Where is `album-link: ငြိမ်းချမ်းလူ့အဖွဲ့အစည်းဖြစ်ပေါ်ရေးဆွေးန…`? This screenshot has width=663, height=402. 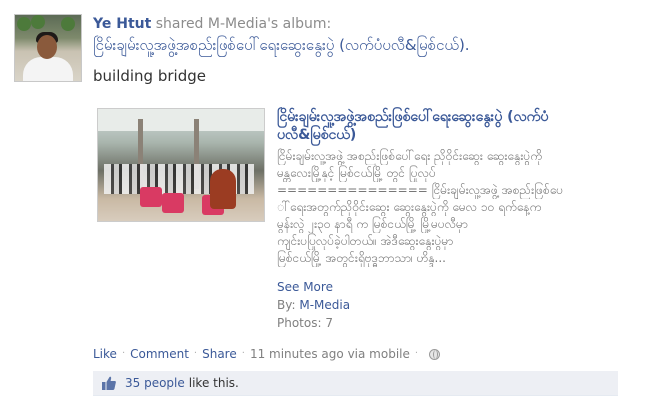
album-link: ငြိမ်းချမ်းလူ့အဖွဲ့အစည်းဖြစ်ပေါ်ရေးဆွေးန… is located at coordinates (281, 45).